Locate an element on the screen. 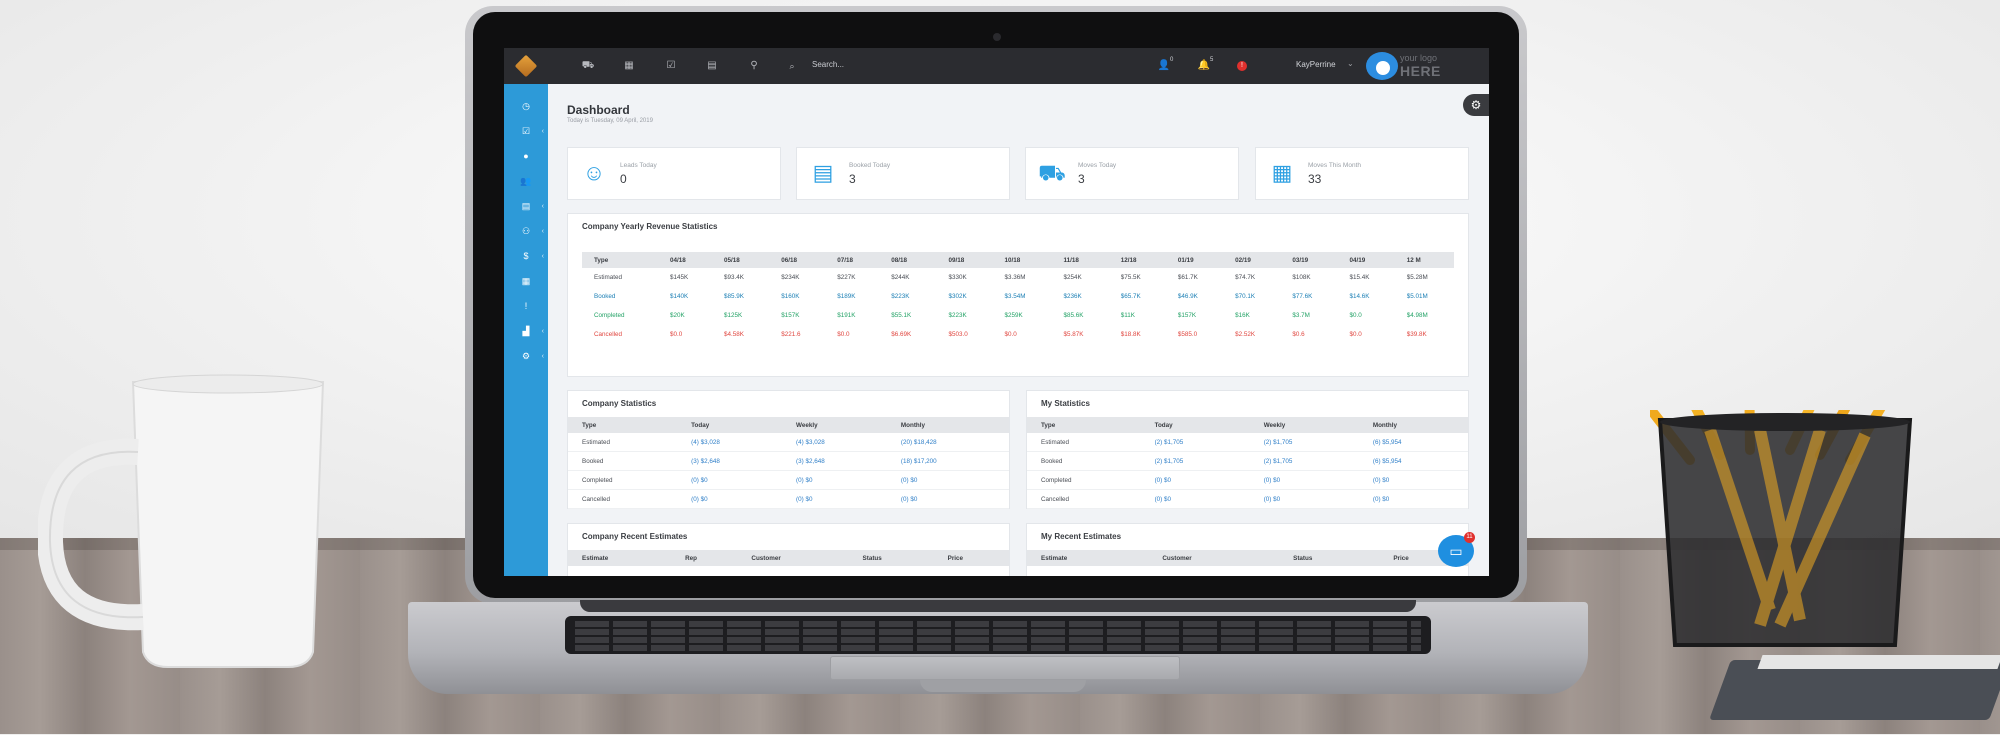 This screenshot has width=2000, height=735. stat-card-moves-today: ⛟ Moves Today 3 is located at coordinates (1132, 173).